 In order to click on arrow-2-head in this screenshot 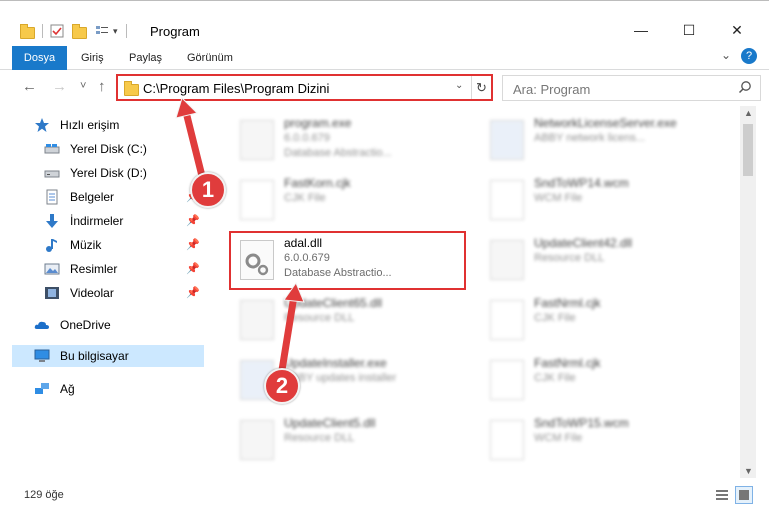, I will do `click(294, 292)`.